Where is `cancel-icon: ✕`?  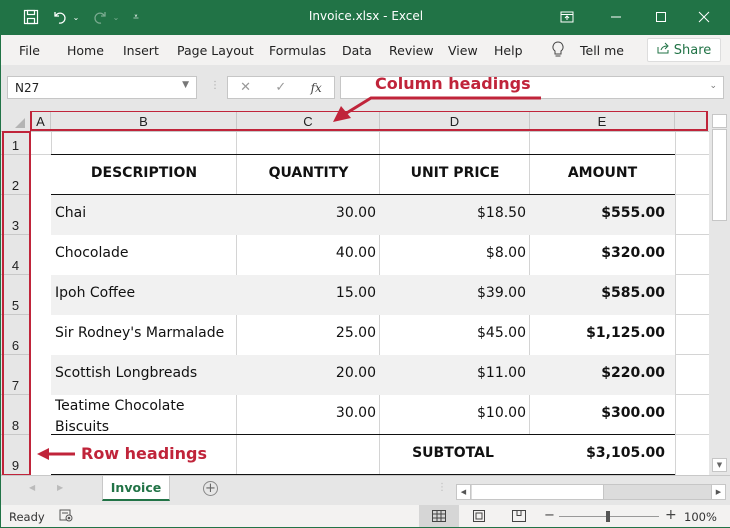
cancel-icon: ✕ is located at coordinates (245, 87).